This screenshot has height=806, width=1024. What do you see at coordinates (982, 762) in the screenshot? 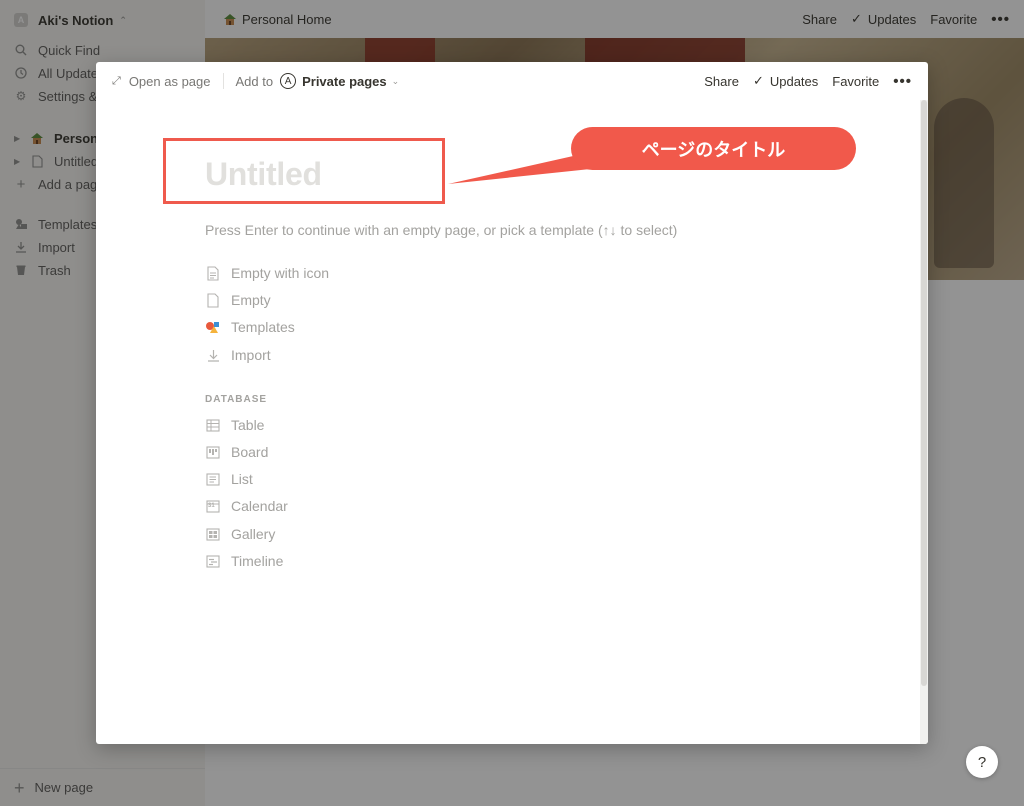
I see `help-button: ?` at bounding box center [982, 762].